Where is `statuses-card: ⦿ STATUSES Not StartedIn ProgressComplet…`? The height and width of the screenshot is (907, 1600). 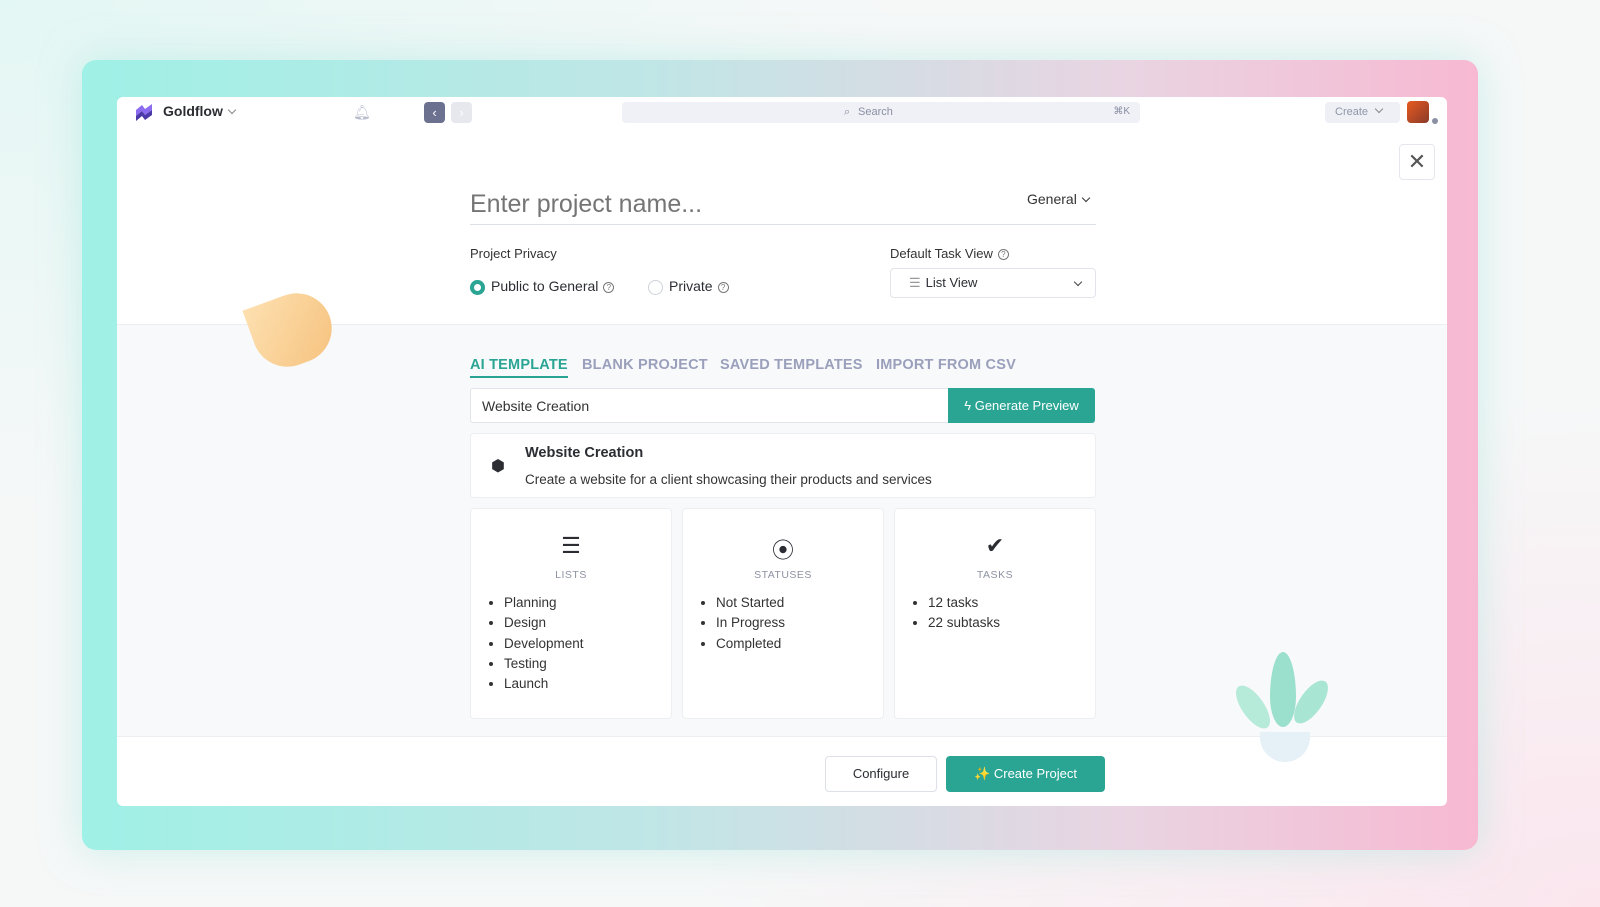 statuses-card: ⦿ STATUSES Not StartedIn ProgressComplet… is located at coordinates (783, 613).